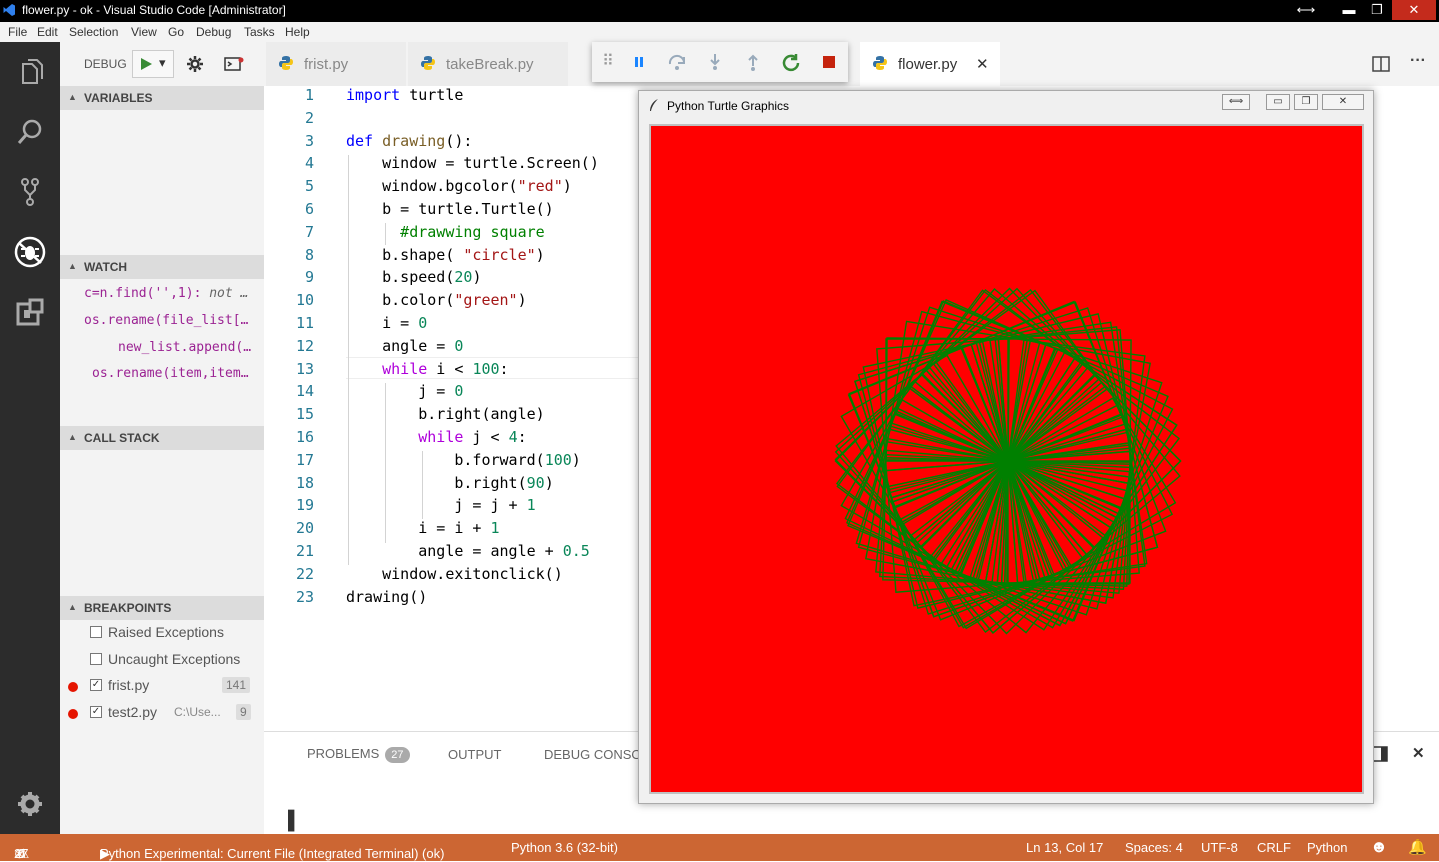 This screenshot has width=1439, height=862. I want to click on breakpoint-uncaught-exceptions: Uncaught Exceptions, so click(162, 660).